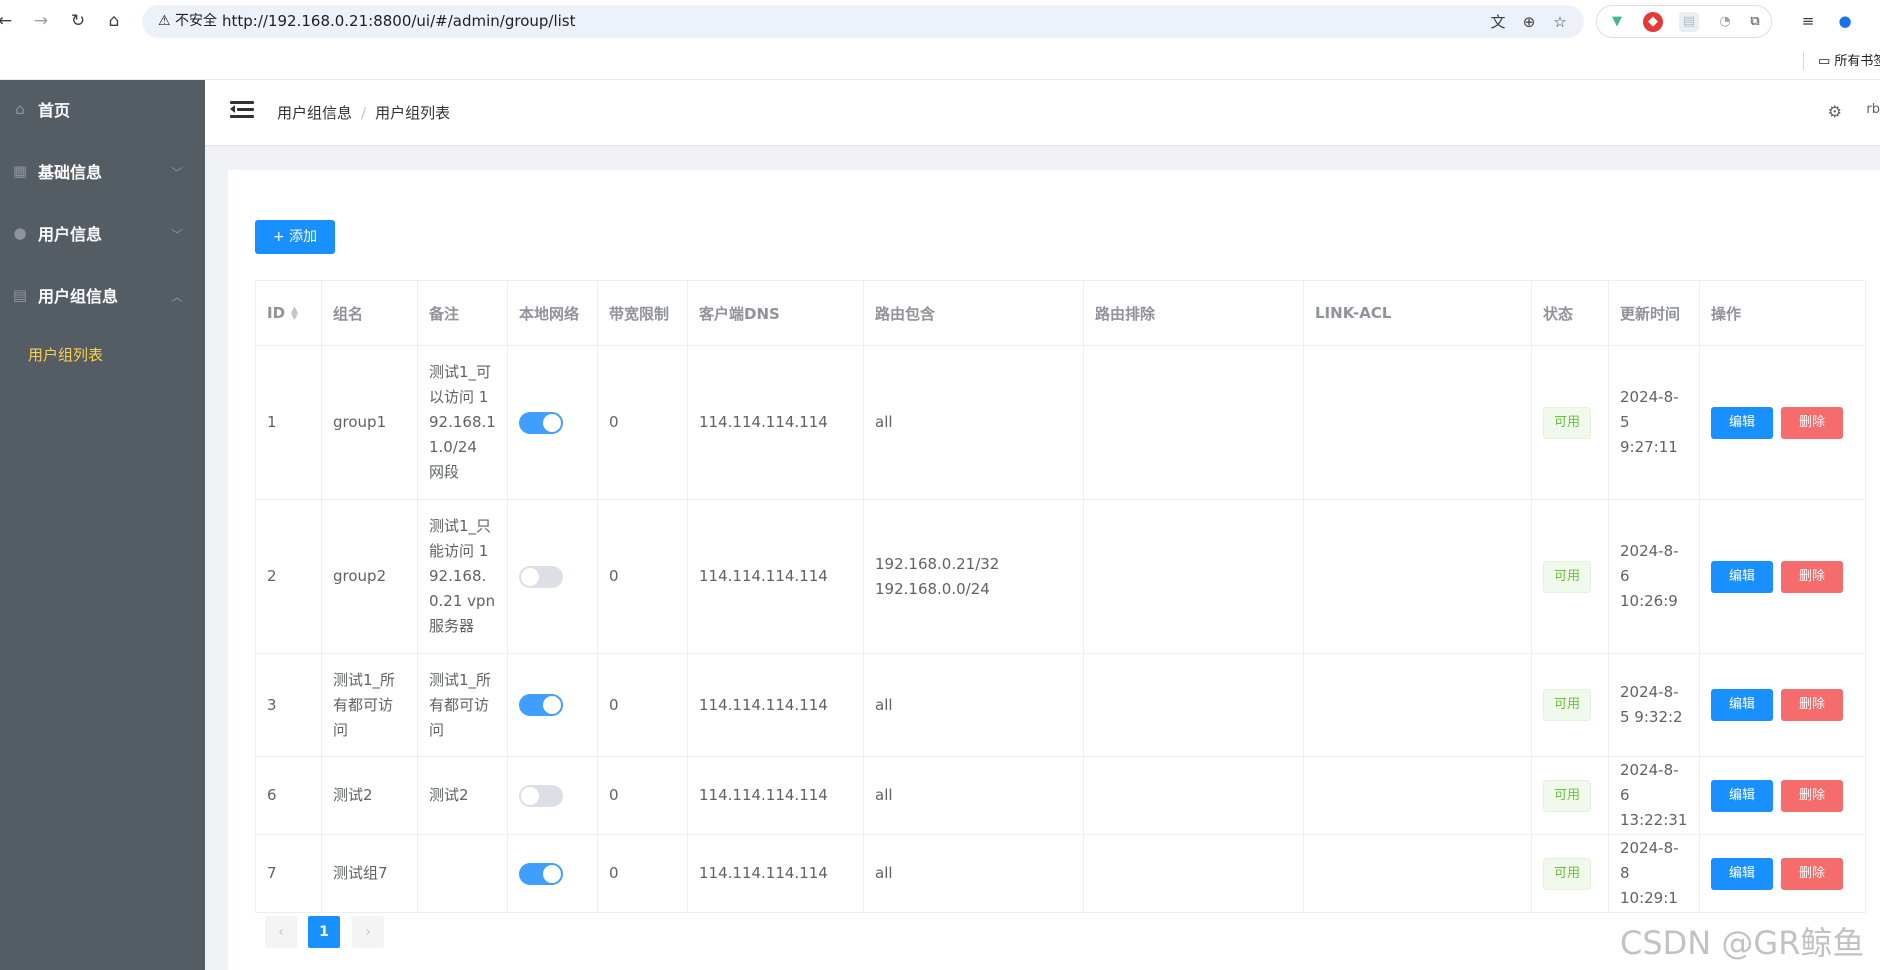 The image size is (1880, 970). I want to click on back-icon: ←, so click(8, 21).